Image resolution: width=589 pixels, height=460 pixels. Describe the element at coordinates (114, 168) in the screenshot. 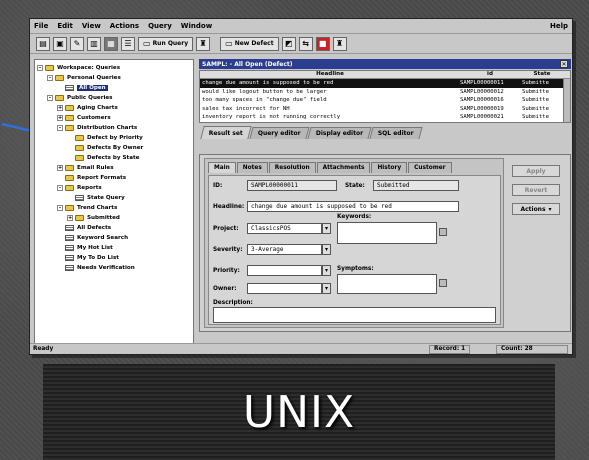

I see `tree-item: + Email Rules` at that location.